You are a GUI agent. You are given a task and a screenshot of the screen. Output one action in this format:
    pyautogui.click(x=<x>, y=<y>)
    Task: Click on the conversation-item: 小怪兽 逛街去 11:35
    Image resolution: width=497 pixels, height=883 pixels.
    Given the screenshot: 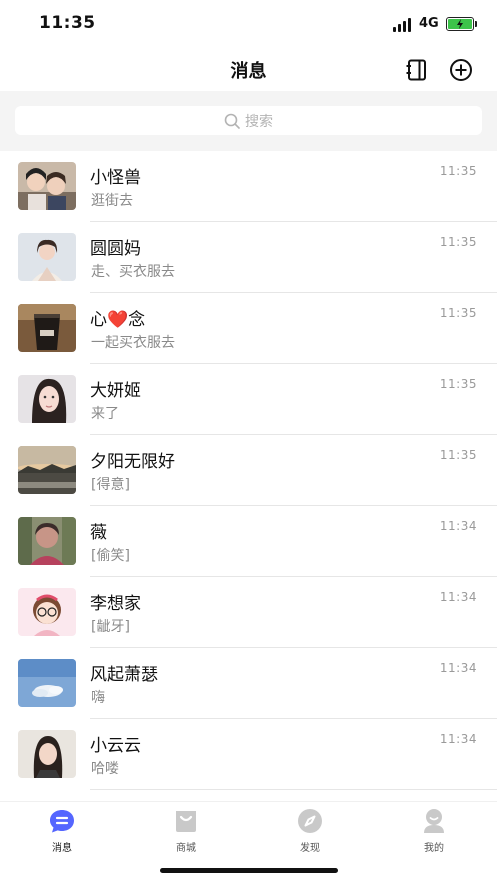 What is the action you would take?
    pyautogui.click(x=248, y=186)
    